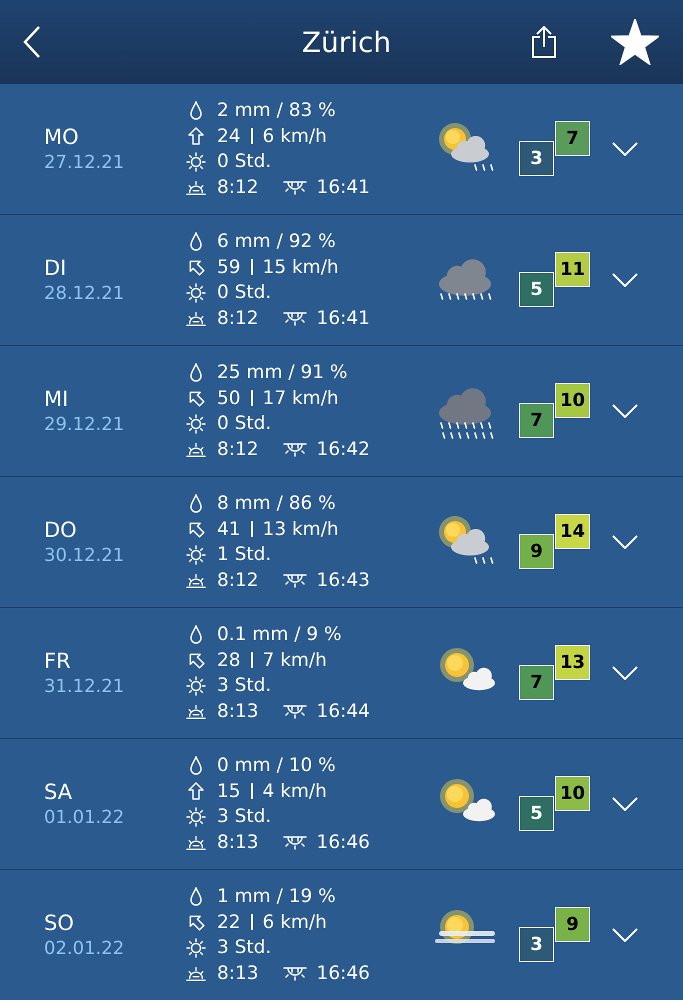 The height and width of the screenshot is (1000, 683). Describe the element at coordinates (276, 897) in the screenshot. I see `precipitation-text: 1 mm / 19 %` at that location.